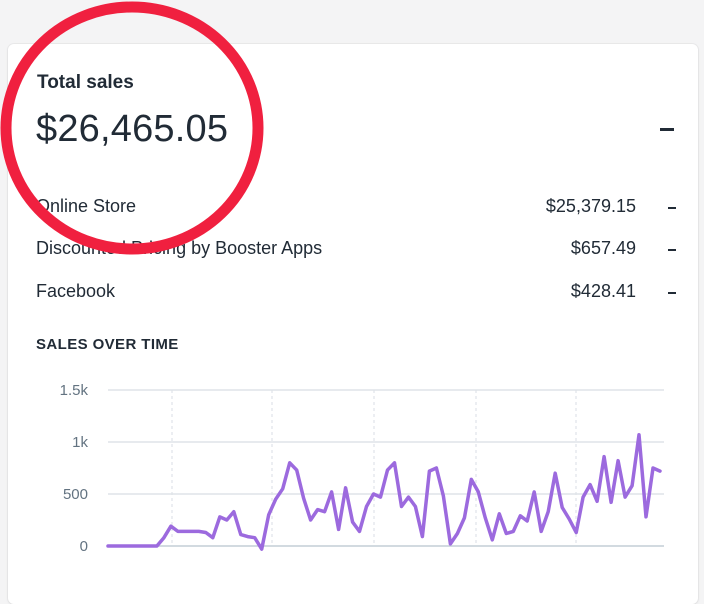 The height and width of the screenshot is (604, 704). What do you see at coordinates (132, 129) in the screenshot?
I see `total-sales-value: $26,465.05` at bounding box center [132, 129].